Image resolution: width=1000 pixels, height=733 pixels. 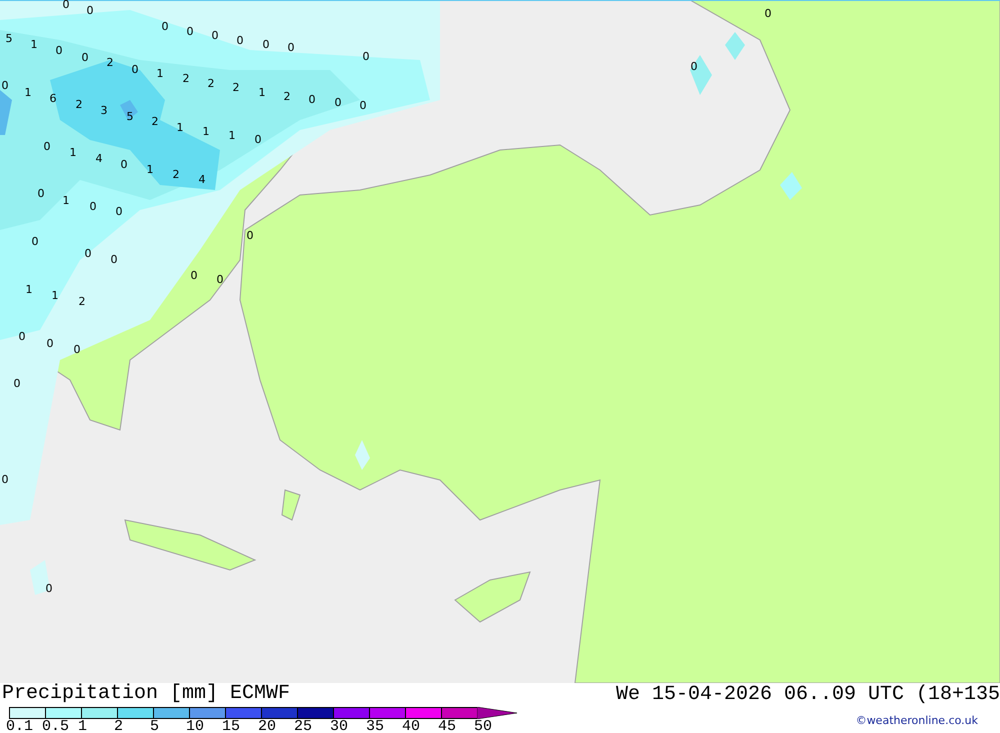 What do you see at coordinates (53, 98) in the screenshot?
I see `precipitation-value: 6` at bounding box center [53, 98].